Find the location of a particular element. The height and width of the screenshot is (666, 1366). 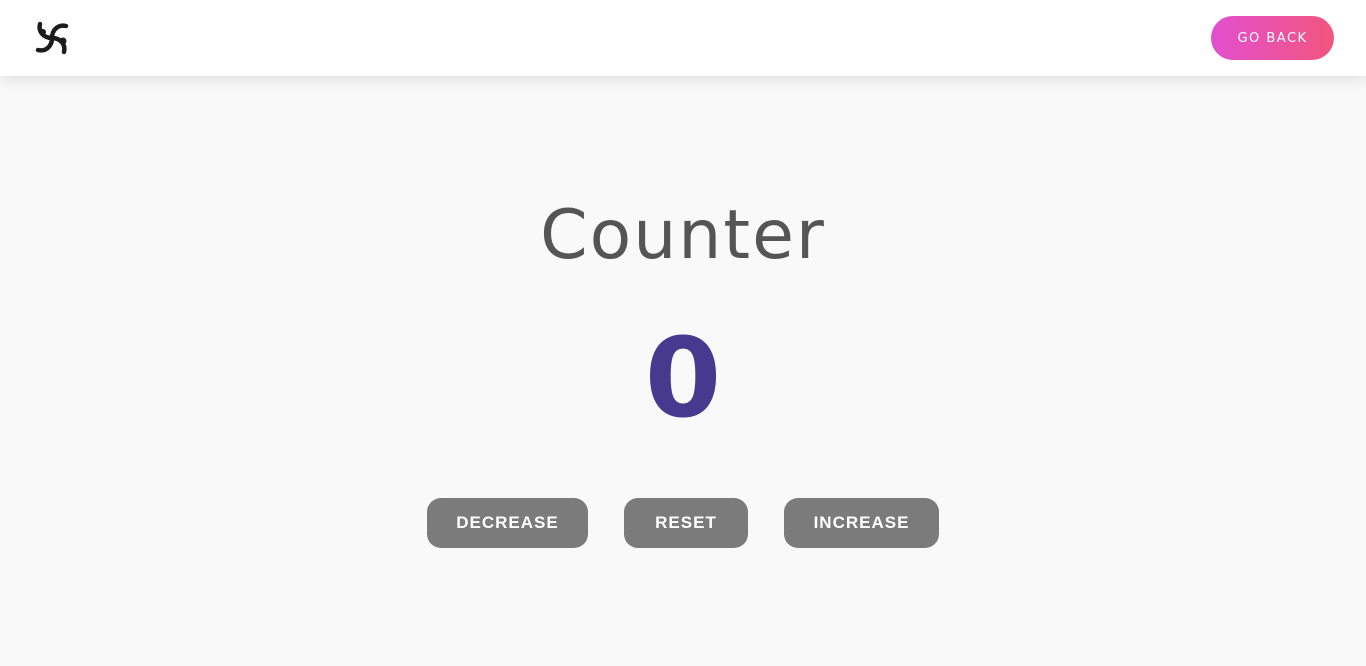

page-title: Counter is located at coordinates (683, 235).